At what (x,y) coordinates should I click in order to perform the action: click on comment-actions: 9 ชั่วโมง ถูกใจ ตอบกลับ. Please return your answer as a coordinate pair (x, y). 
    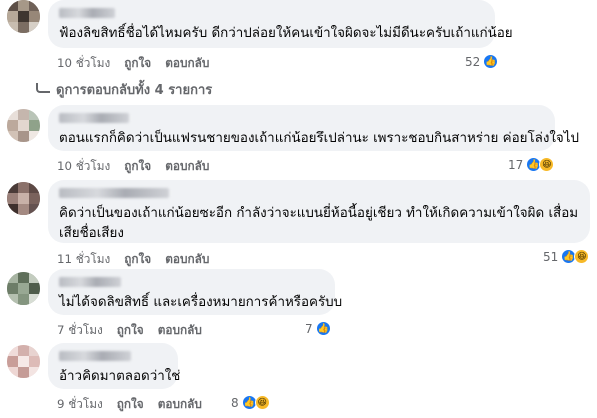
    Looking at the image, I should click on (129, 404).